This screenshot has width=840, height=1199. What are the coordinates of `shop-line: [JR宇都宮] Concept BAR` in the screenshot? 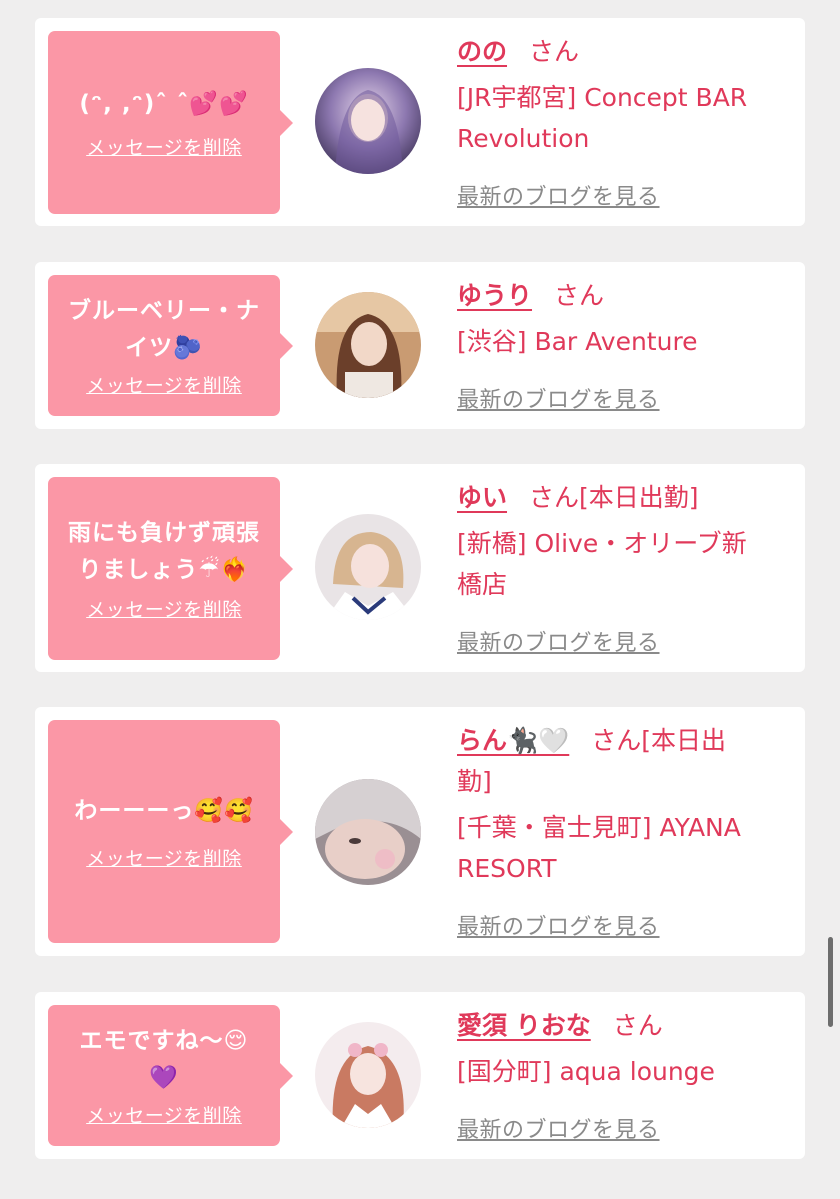 It's located at (602, 97).